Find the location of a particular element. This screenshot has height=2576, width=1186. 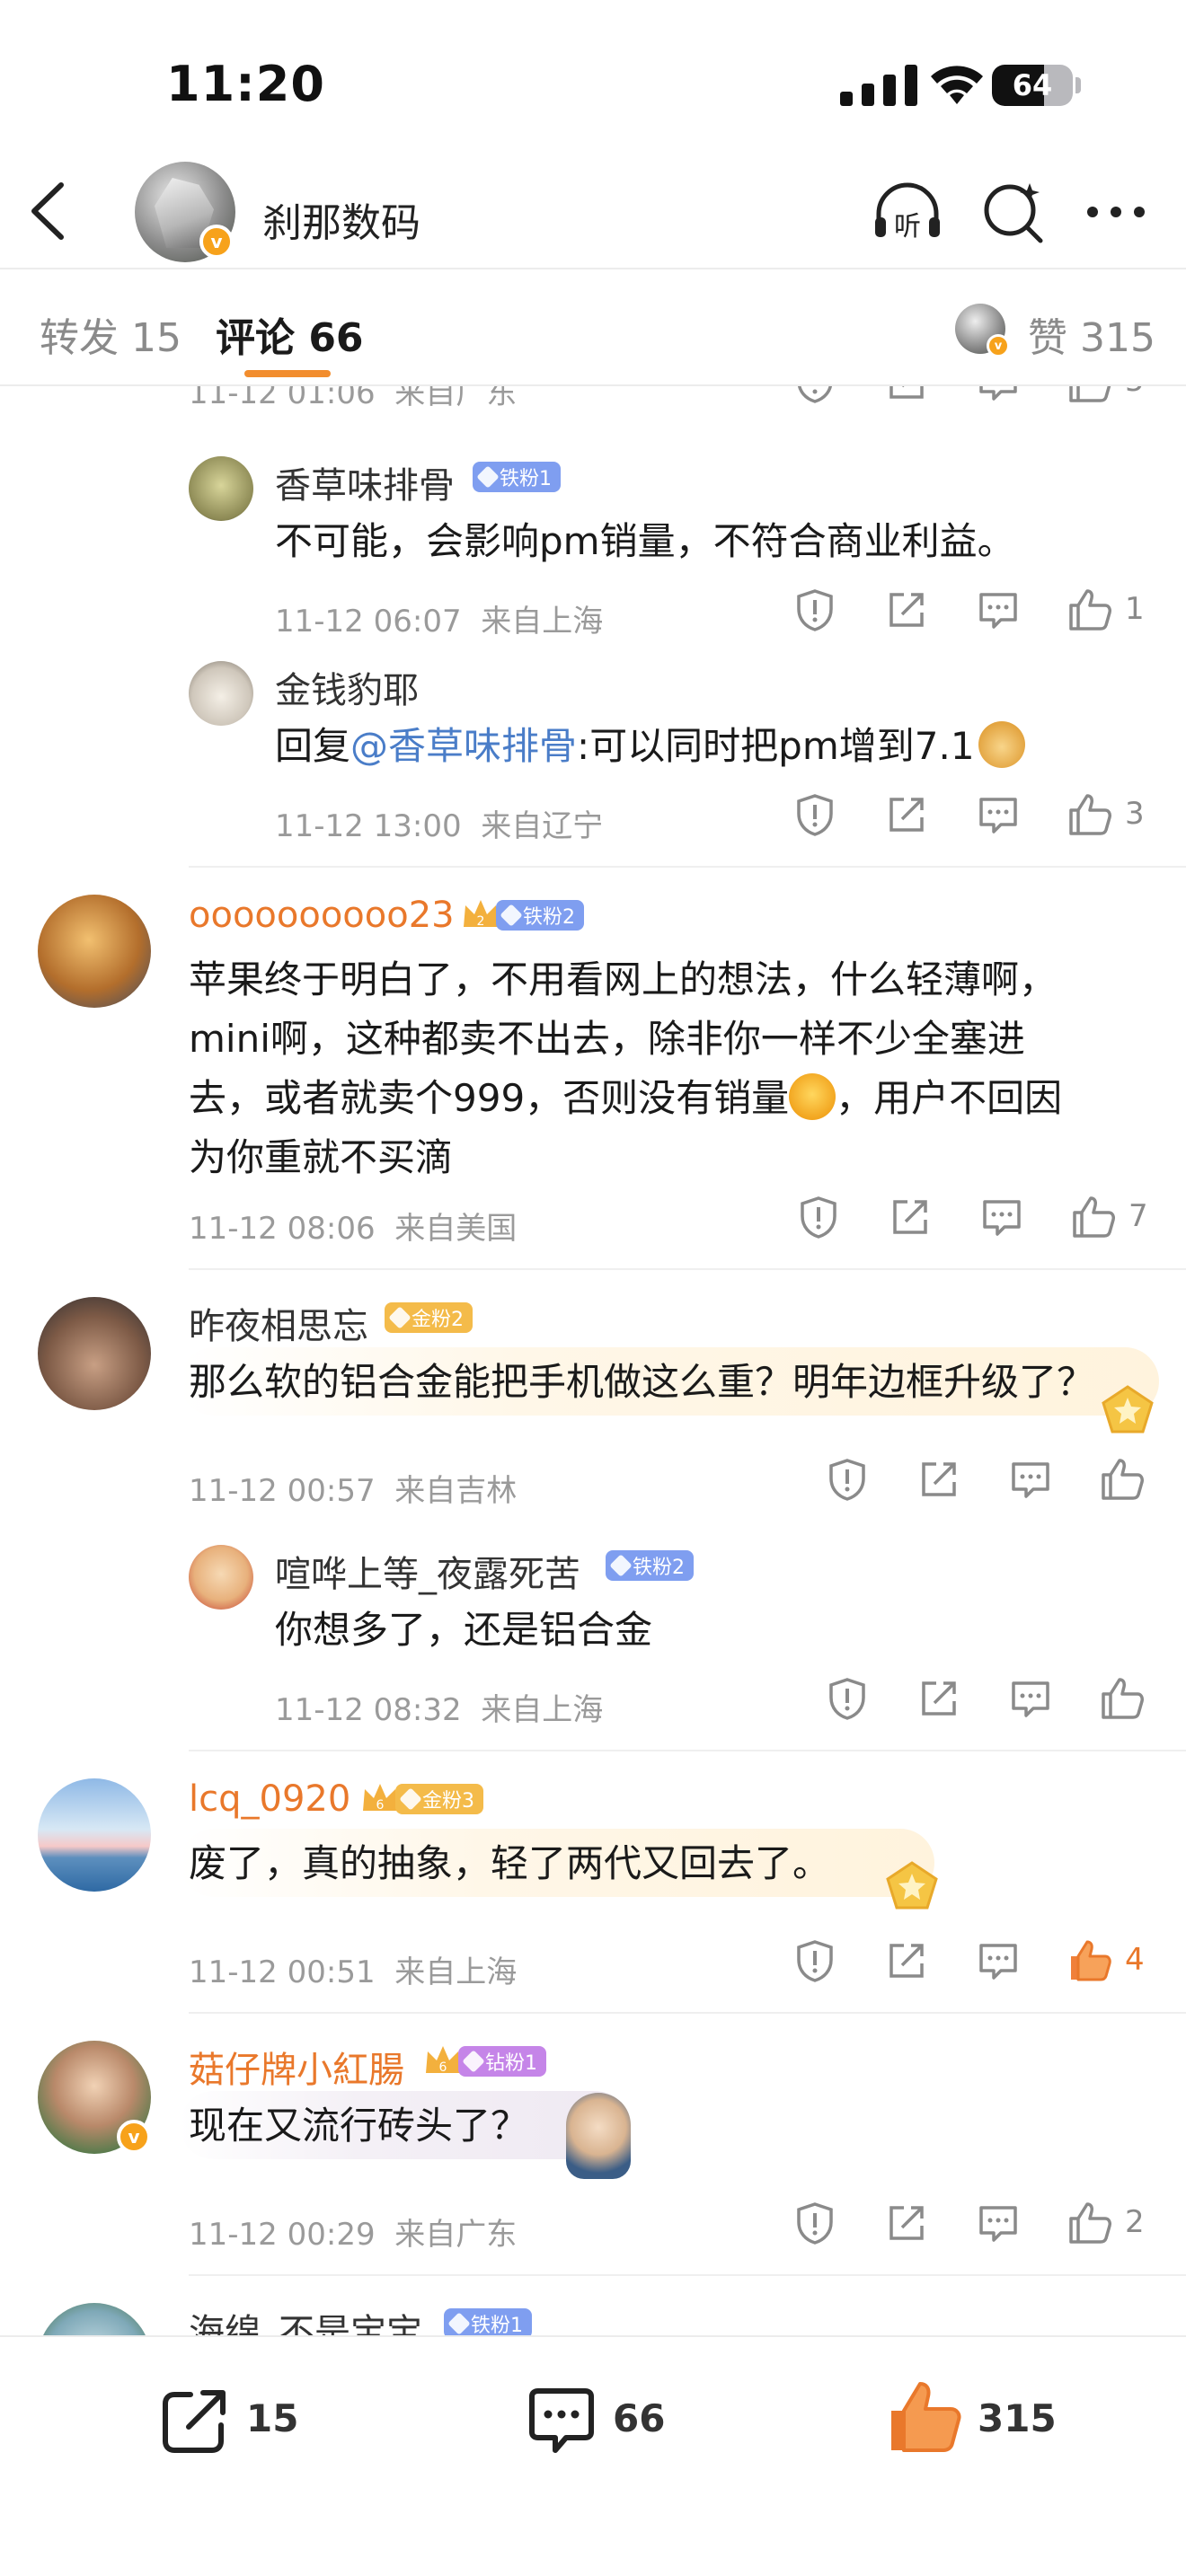

search-icon is located at coordinates (1013, 212).